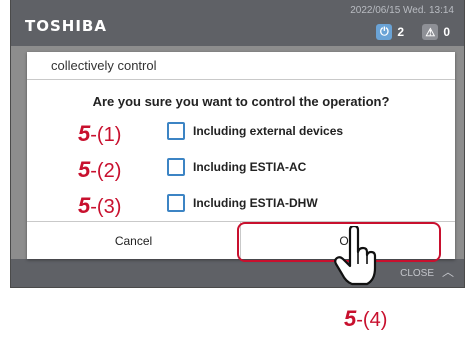  Describe the element at coordinates (430, 32) in the screenshot. I see `warning-icon: ⚠` at that location.